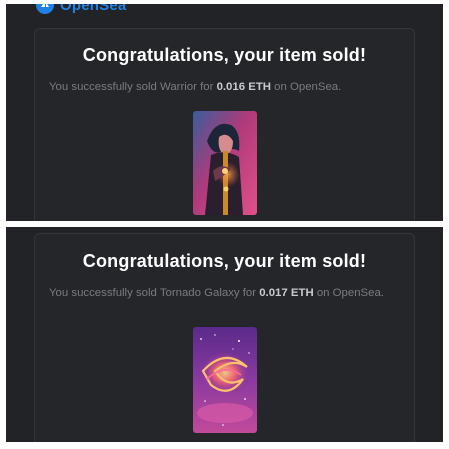 The width and height of the screenshot is (449, 449). What do you see at coordinates (45, 9) in the screenshot?
I see `opensea-logo-icon` at bounding box center [45, 9].